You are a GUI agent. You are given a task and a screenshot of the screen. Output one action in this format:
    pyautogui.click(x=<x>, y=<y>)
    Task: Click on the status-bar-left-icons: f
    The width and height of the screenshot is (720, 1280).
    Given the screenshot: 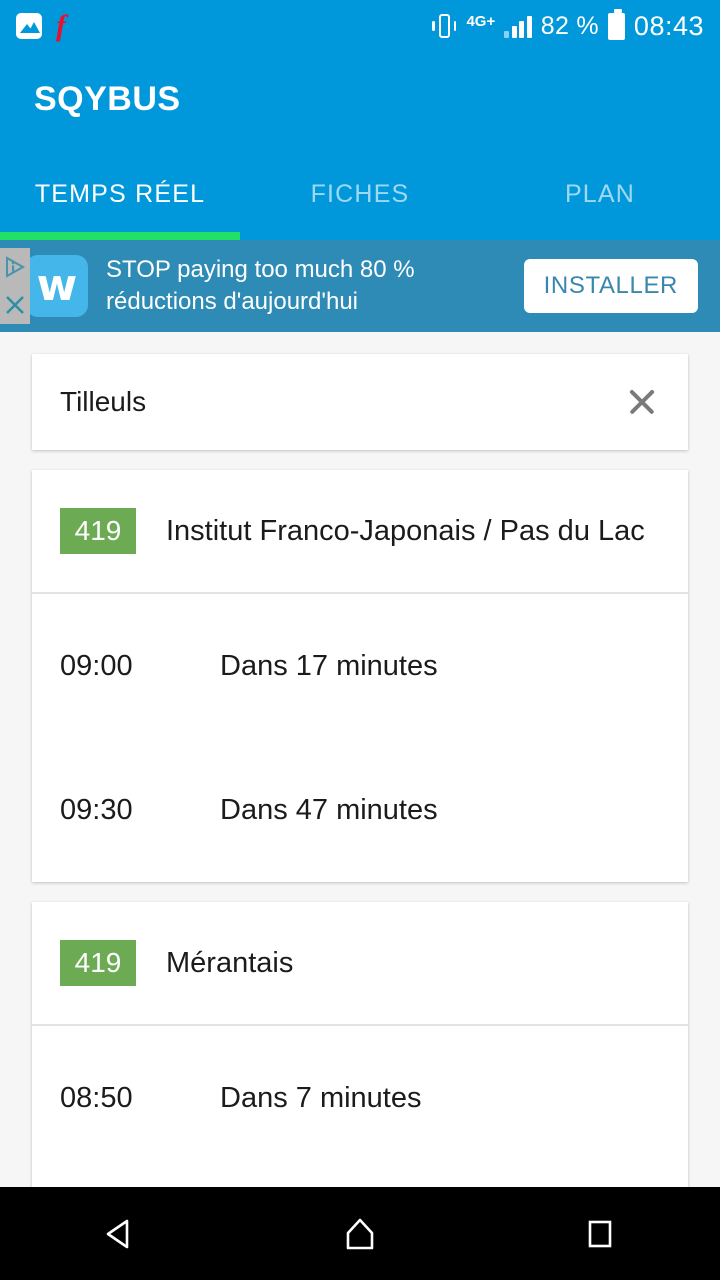 What is the action you would take?
    pyautogui.click(x=41, y=25)
    